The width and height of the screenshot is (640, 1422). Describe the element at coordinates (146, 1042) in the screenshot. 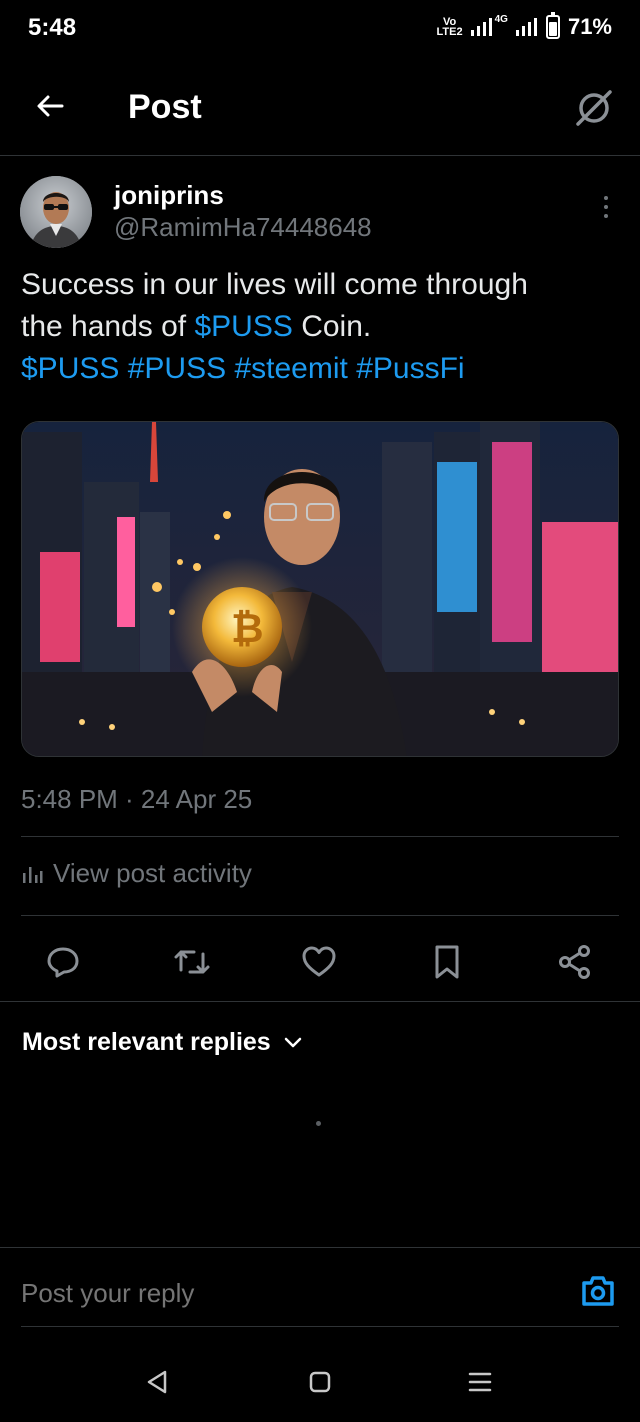

I see `replies-sort-label: Most relevant replies` at that location.